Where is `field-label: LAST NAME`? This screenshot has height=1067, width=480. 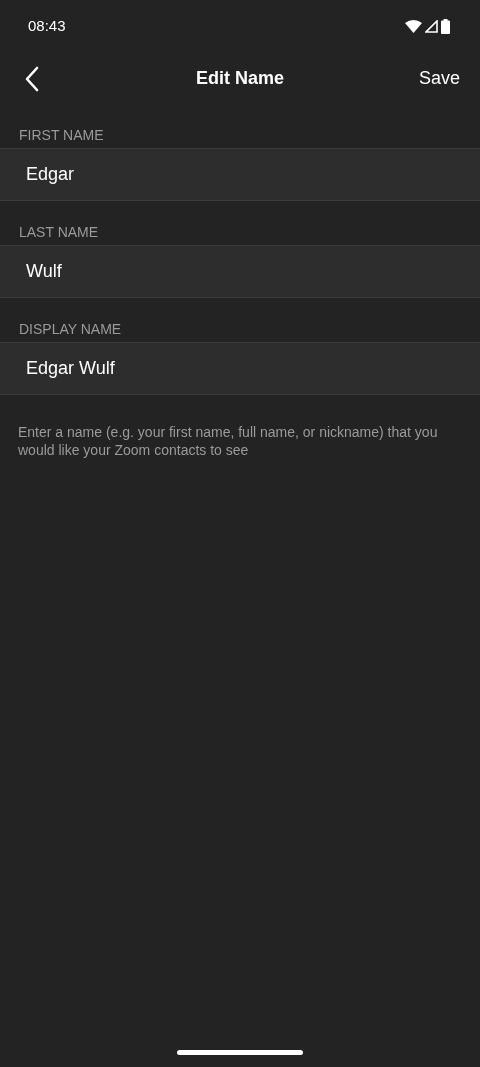
field-label: LAST NAME is located at coordinates (59, 232).